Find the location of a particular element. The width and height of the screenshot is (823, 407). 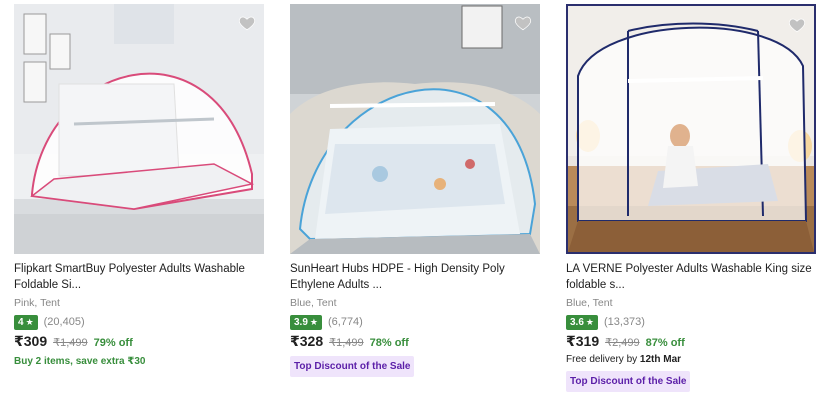

discount-percent: 78% off is located at coordinates (389, 343).